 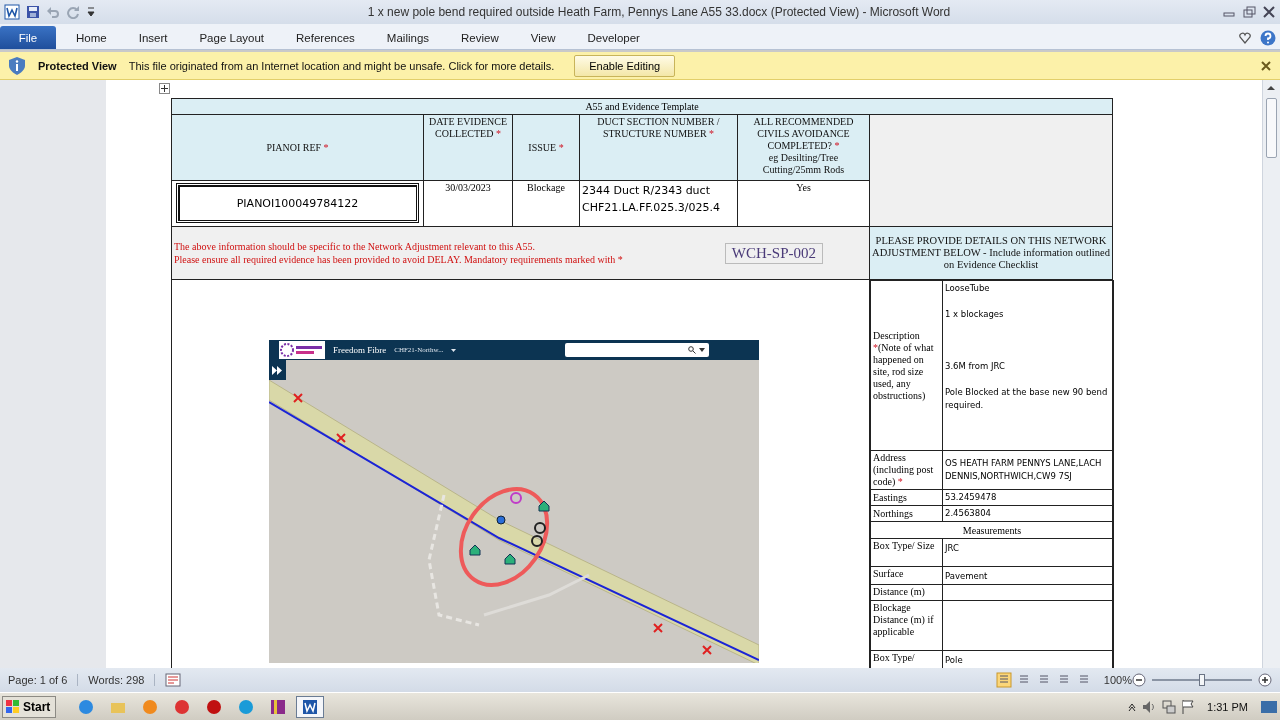 I want to click on ribbon-tab: Page Layout, so click(x=232, y=37).